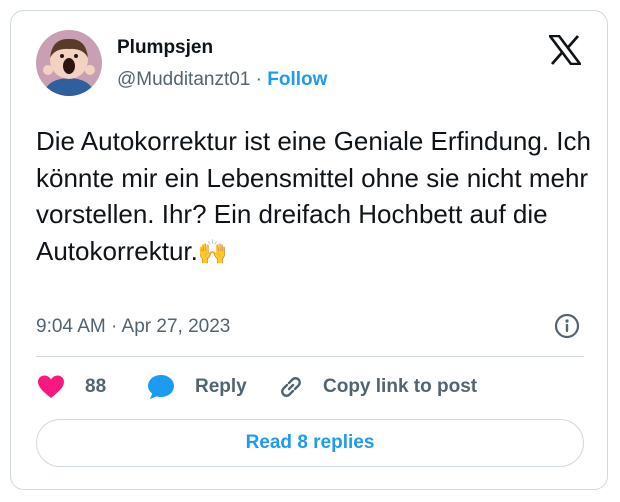 The width and height of the screenshot is (620, 502). What do you see at coordinates (183, 79) in the screenshot?
I see `author-handle: @Mudditanzt01` at bounding box center [183, 79].